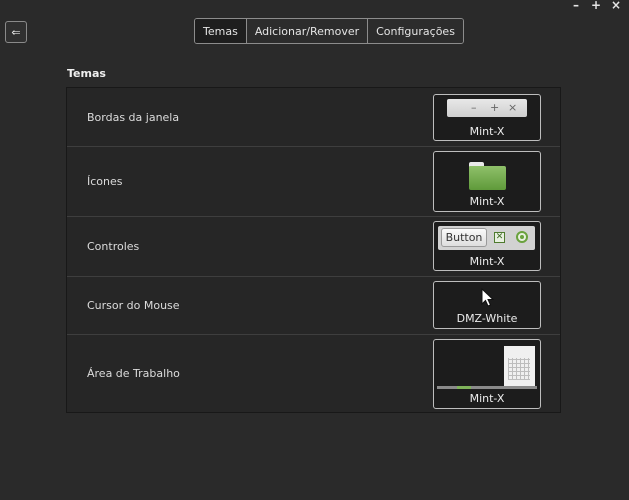 The height and width of the screenshot is (500, 629). I want to click on desktop-theme-button: Mint-X, so click(487, 374).